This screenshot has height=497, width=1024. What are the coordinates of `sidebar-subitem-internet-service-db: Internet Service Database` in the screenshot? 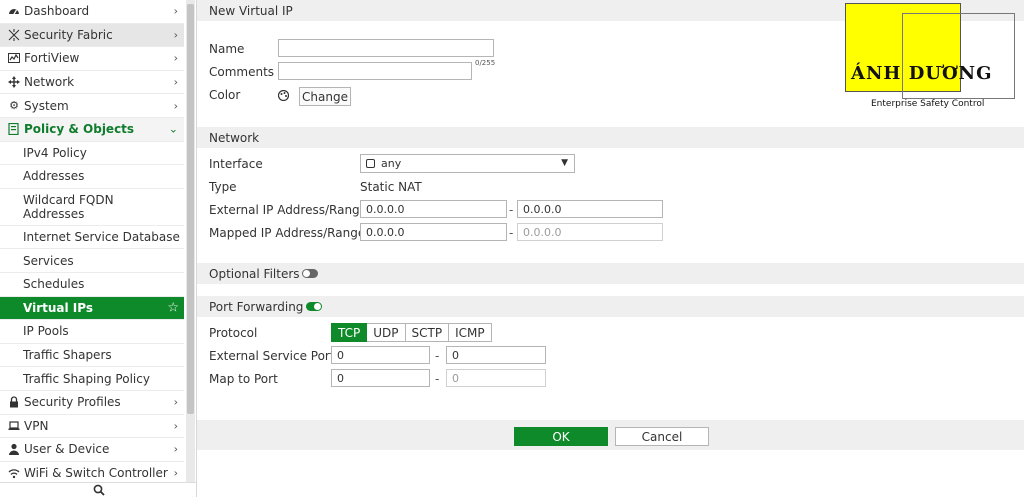 It's located at (92, 238).